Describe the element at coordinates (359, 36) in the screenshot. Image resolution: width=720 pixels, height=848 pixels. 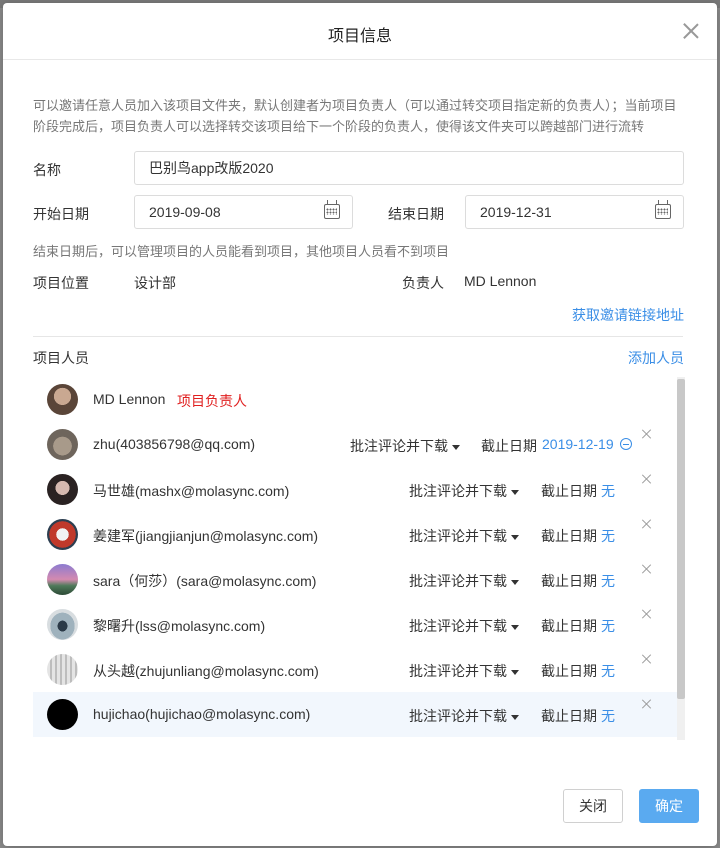
I see `dialog-title: 项目信息` at that location.